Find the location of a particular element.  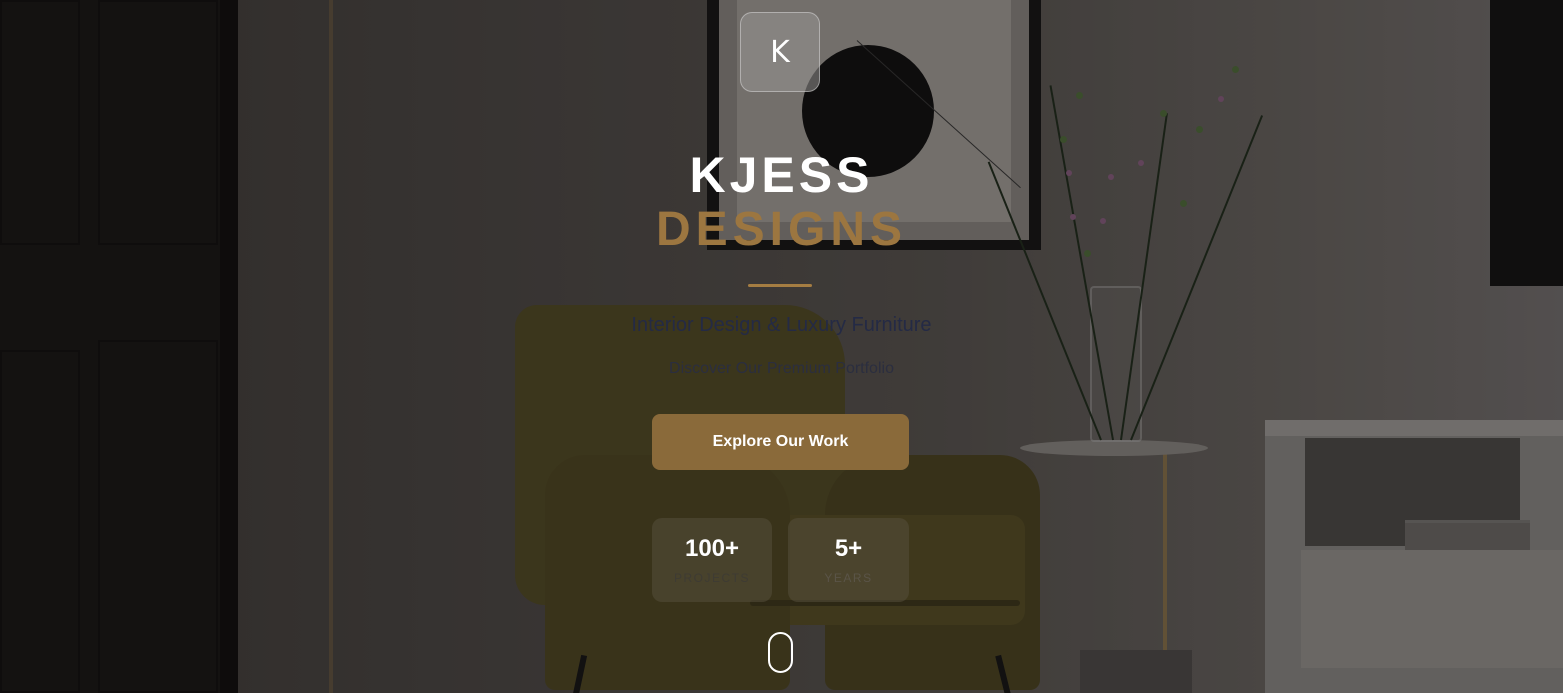

k-monogram-icon: K is located at coordinates (780, 52).